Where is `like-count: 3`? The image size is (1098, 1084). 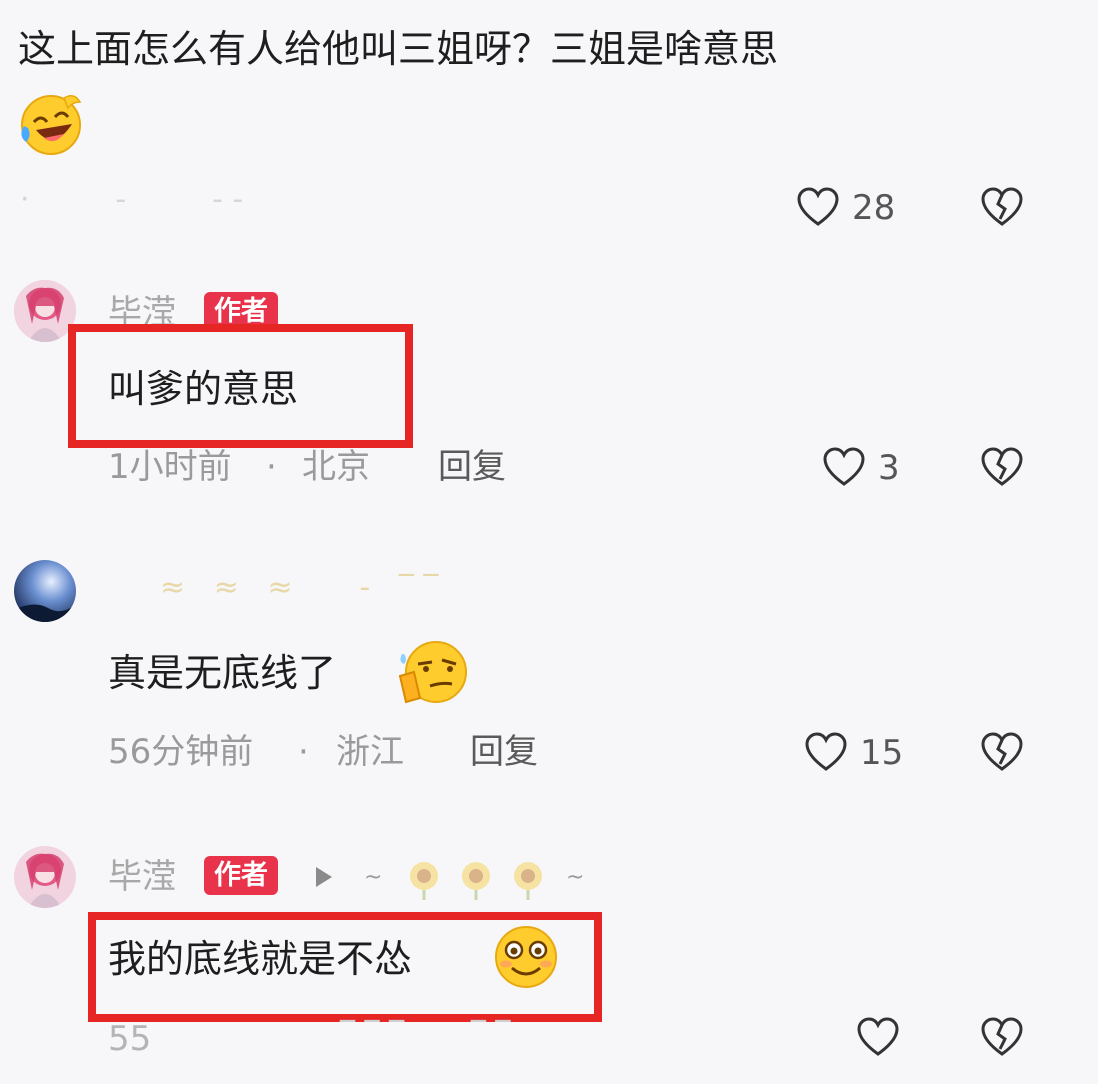
like-count: 3 is located at coordinates (889, 468).